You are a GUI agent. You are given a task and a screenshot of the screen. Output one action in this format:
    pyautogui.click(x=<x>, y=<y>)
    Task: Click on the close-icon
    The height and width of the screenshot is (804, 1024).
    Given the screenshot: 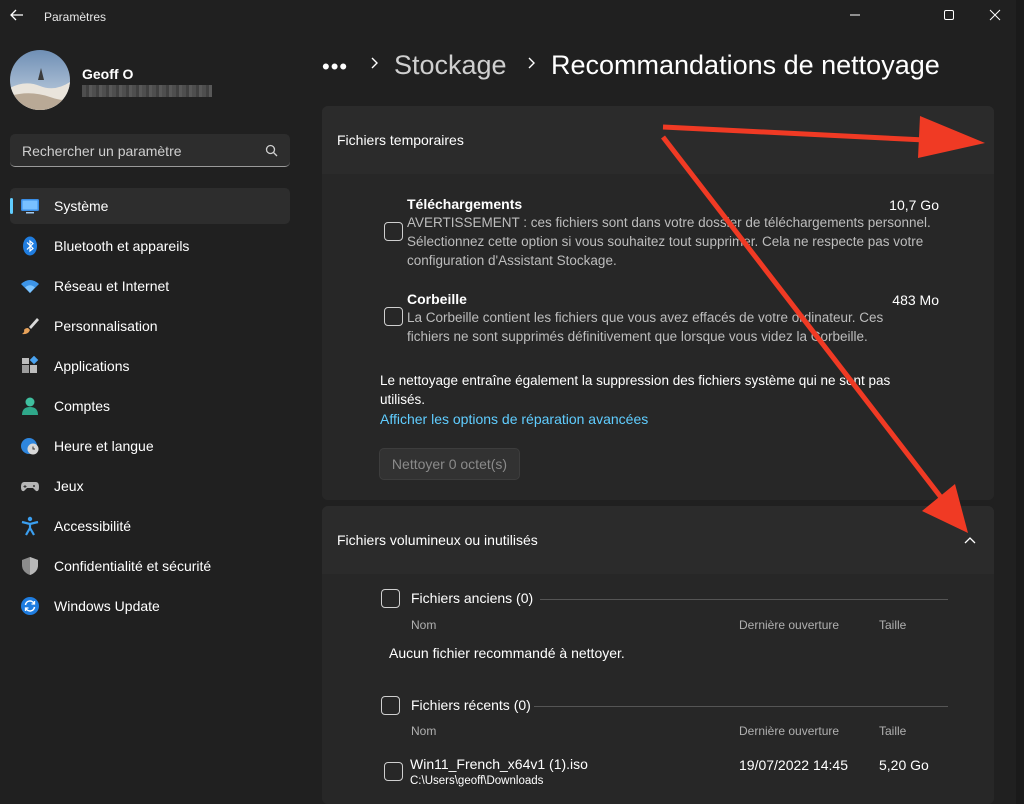 What is the action you would take?
    pyautogui.click(x=995, y=15)
    